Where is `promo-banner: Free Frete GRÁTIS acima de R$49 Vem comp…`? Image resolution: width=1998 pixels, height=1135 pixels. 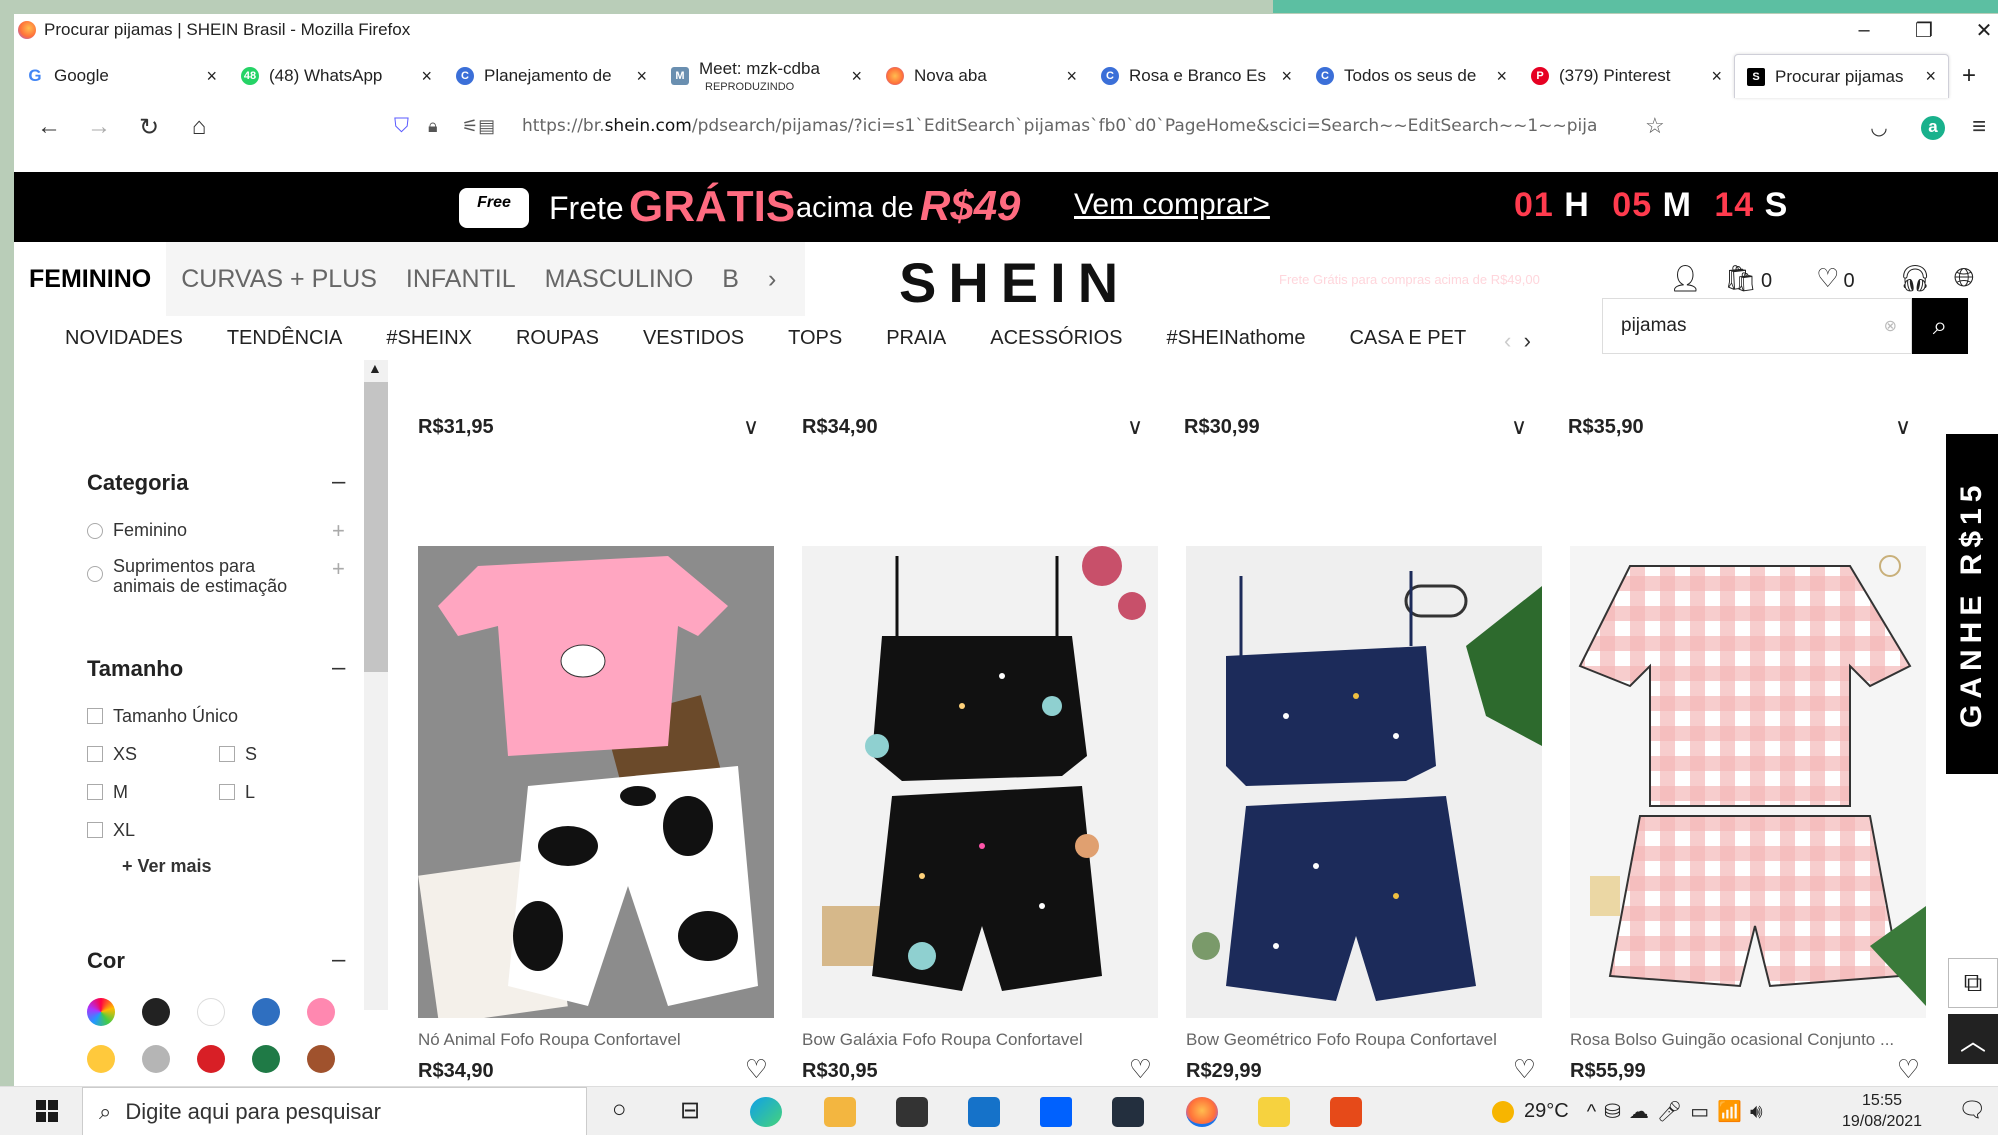
promo-banner: Free Frete GRÁTIS acima de R$49 Vem comp… is located at coordinates (1006, 207).